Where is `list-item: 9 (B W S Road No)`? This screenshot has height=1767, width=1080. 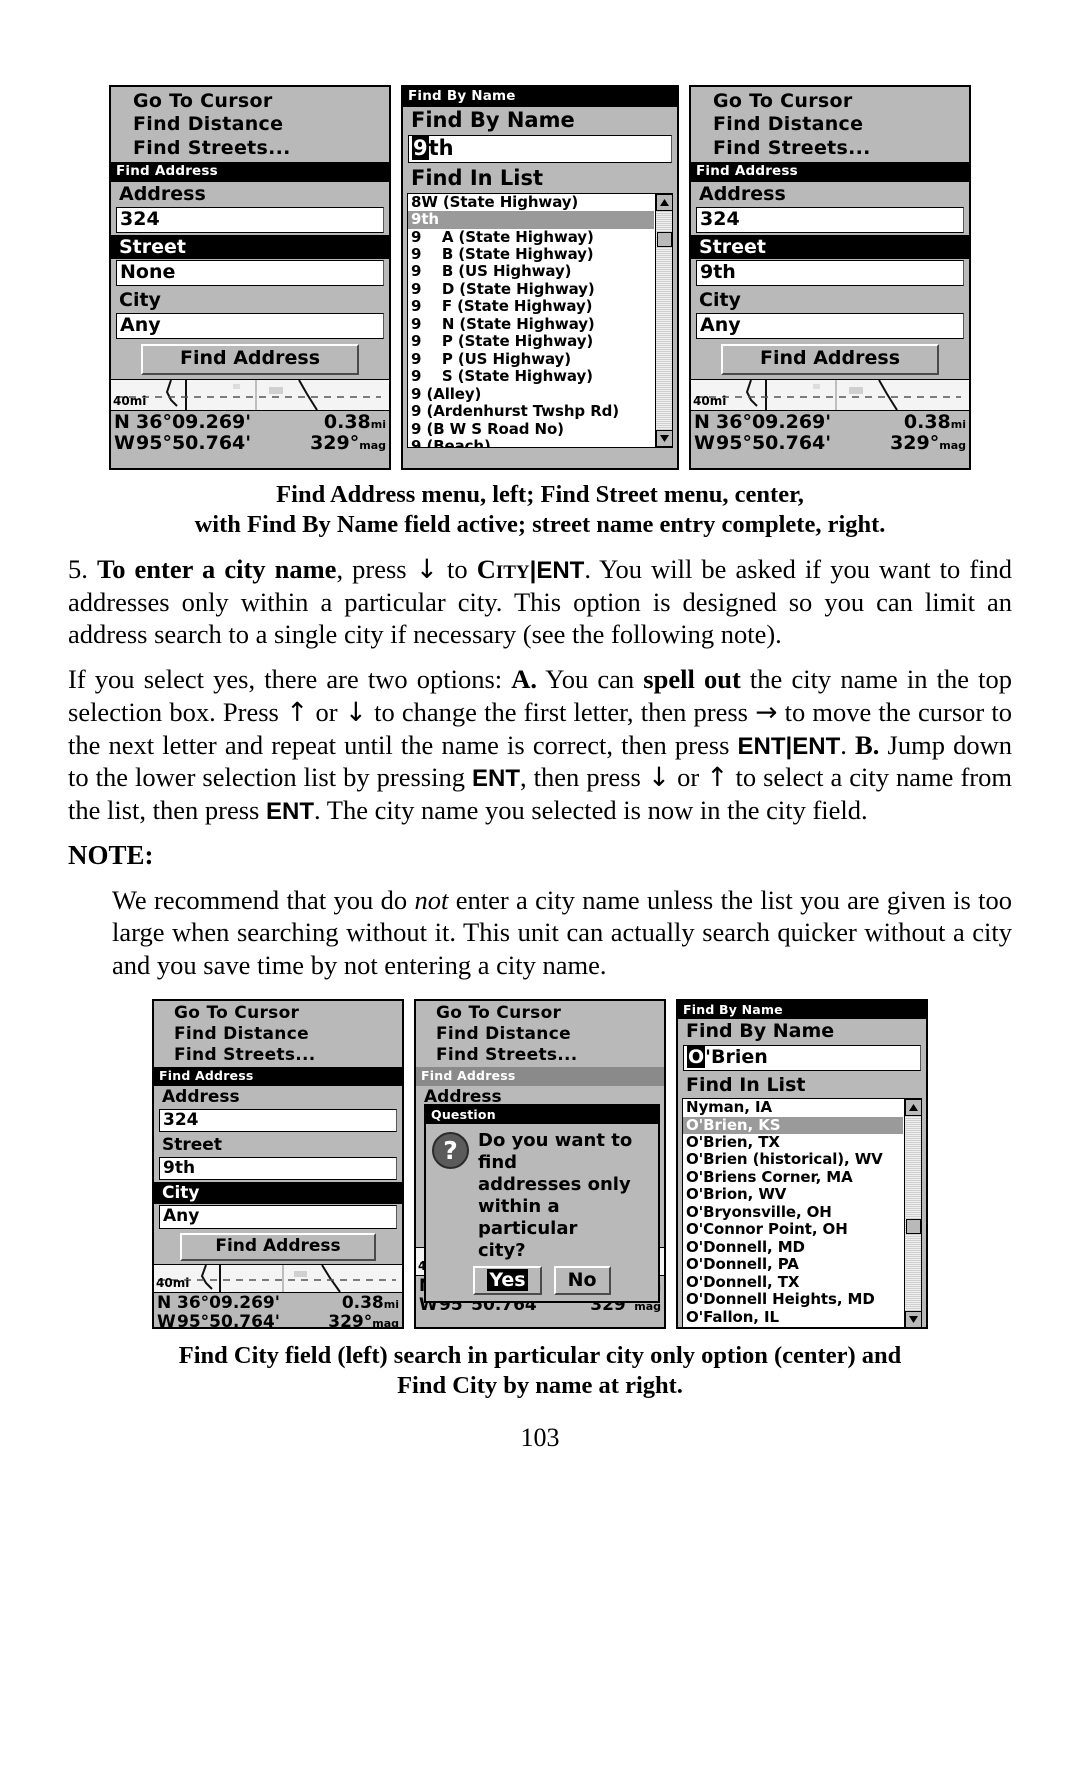 list-item: 9 (B W S Road No) is located at coordinates (531, 429).